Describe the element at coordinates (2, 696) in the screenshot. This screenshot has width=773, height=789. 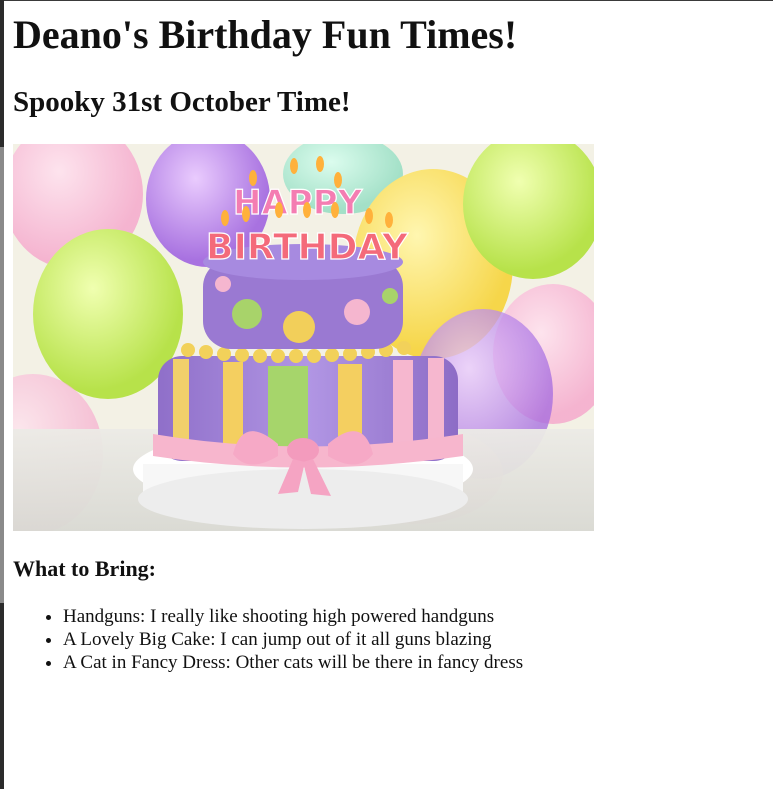
I see `window-left-border-lower` at that location.